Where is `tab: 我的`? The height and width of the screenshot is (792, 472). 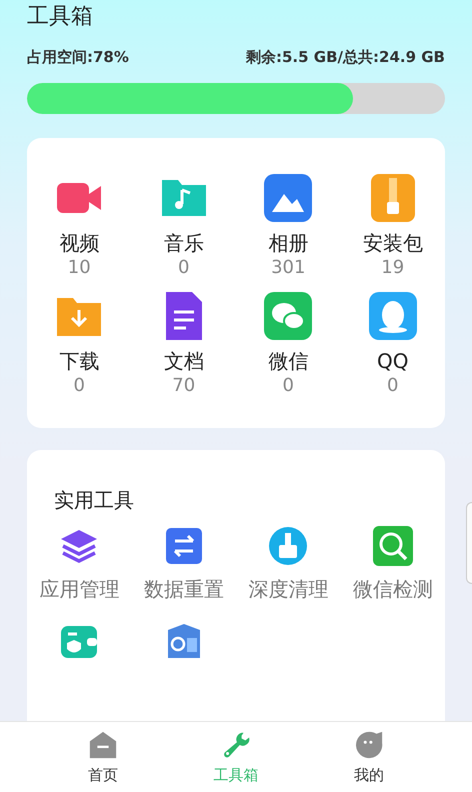
tab: 我的 is located at coordinates (369, 757).